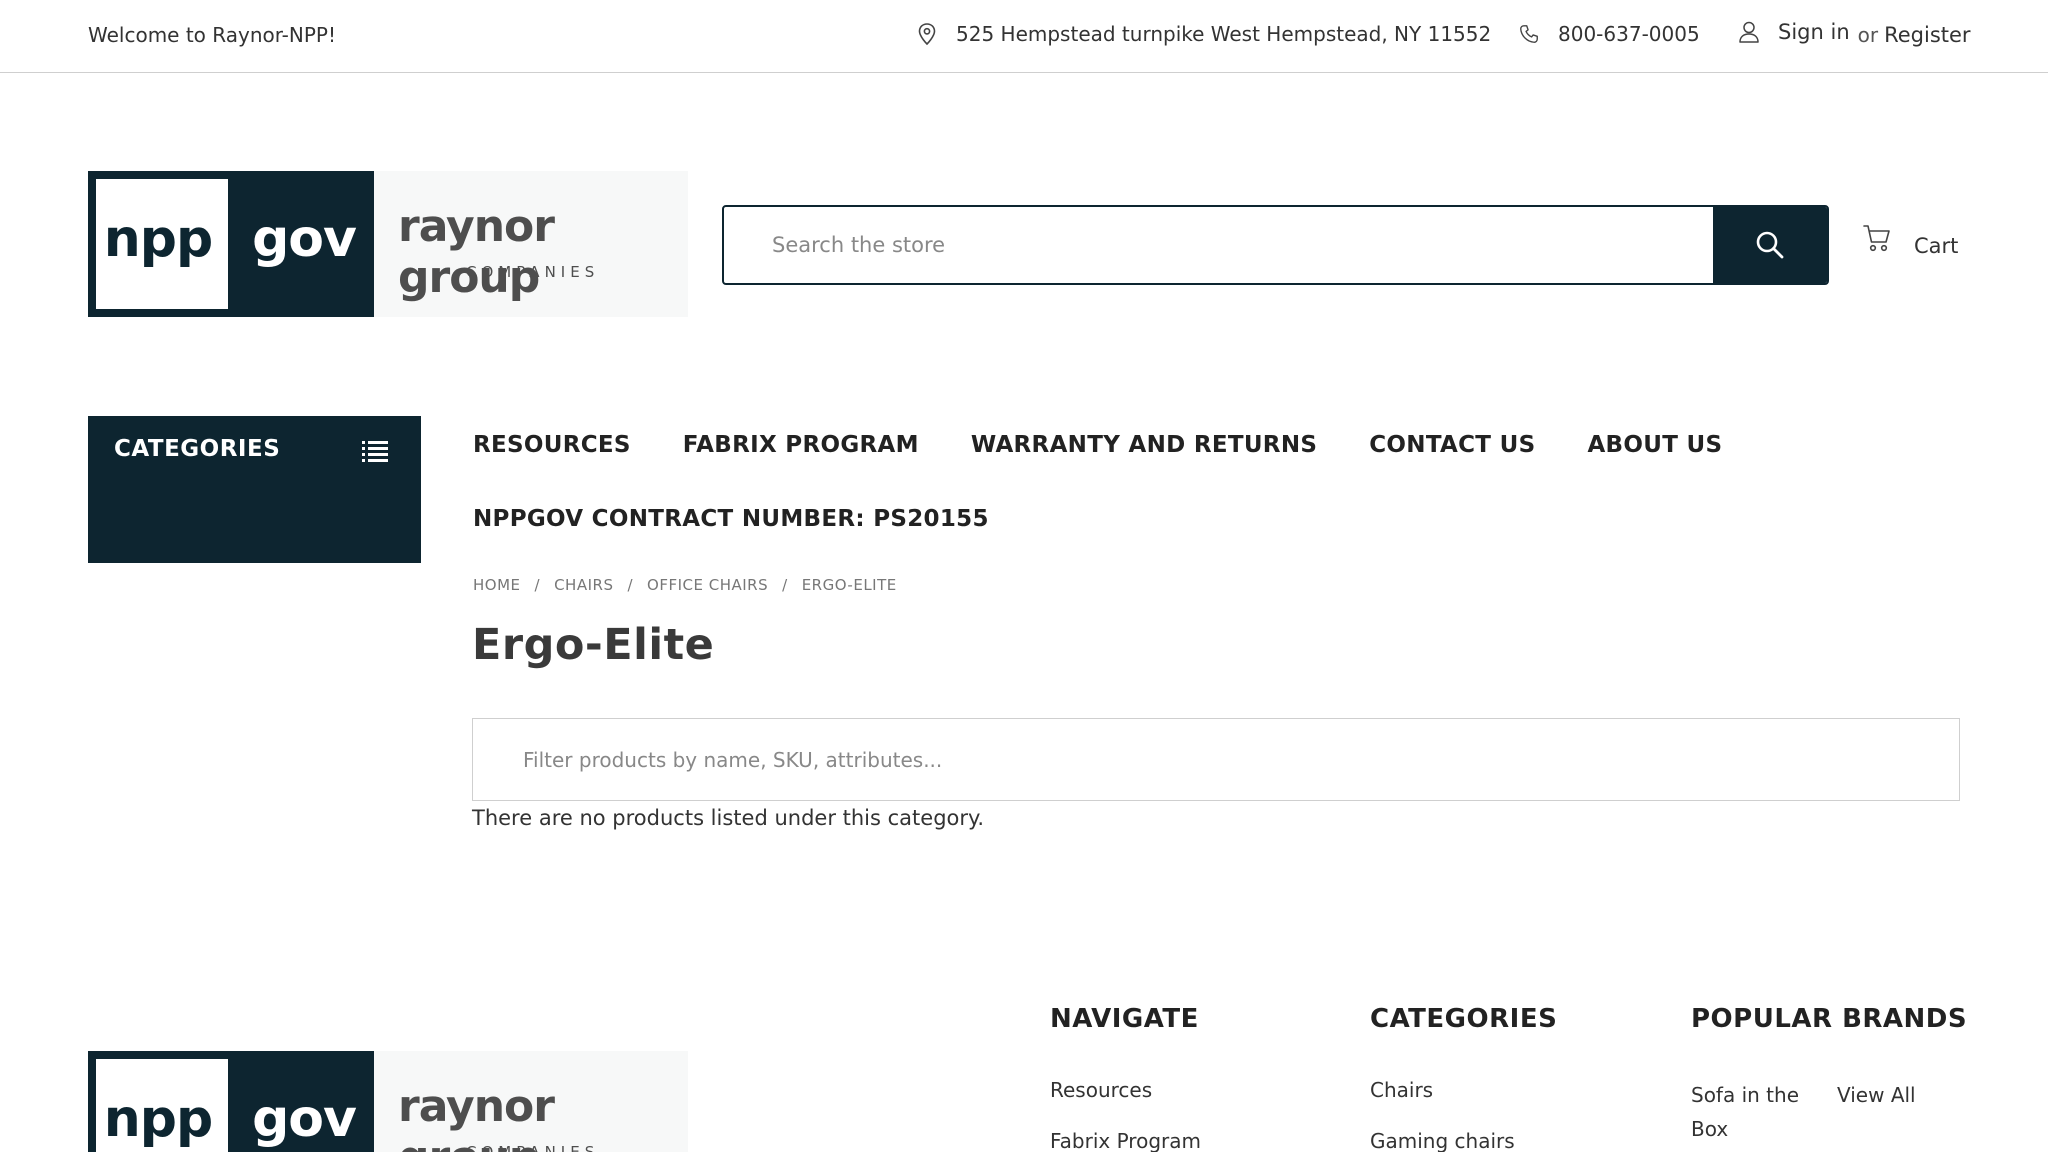 This screenshot has height=1152, width=2048. I want to click on cart-icon, so click(1876, 238).